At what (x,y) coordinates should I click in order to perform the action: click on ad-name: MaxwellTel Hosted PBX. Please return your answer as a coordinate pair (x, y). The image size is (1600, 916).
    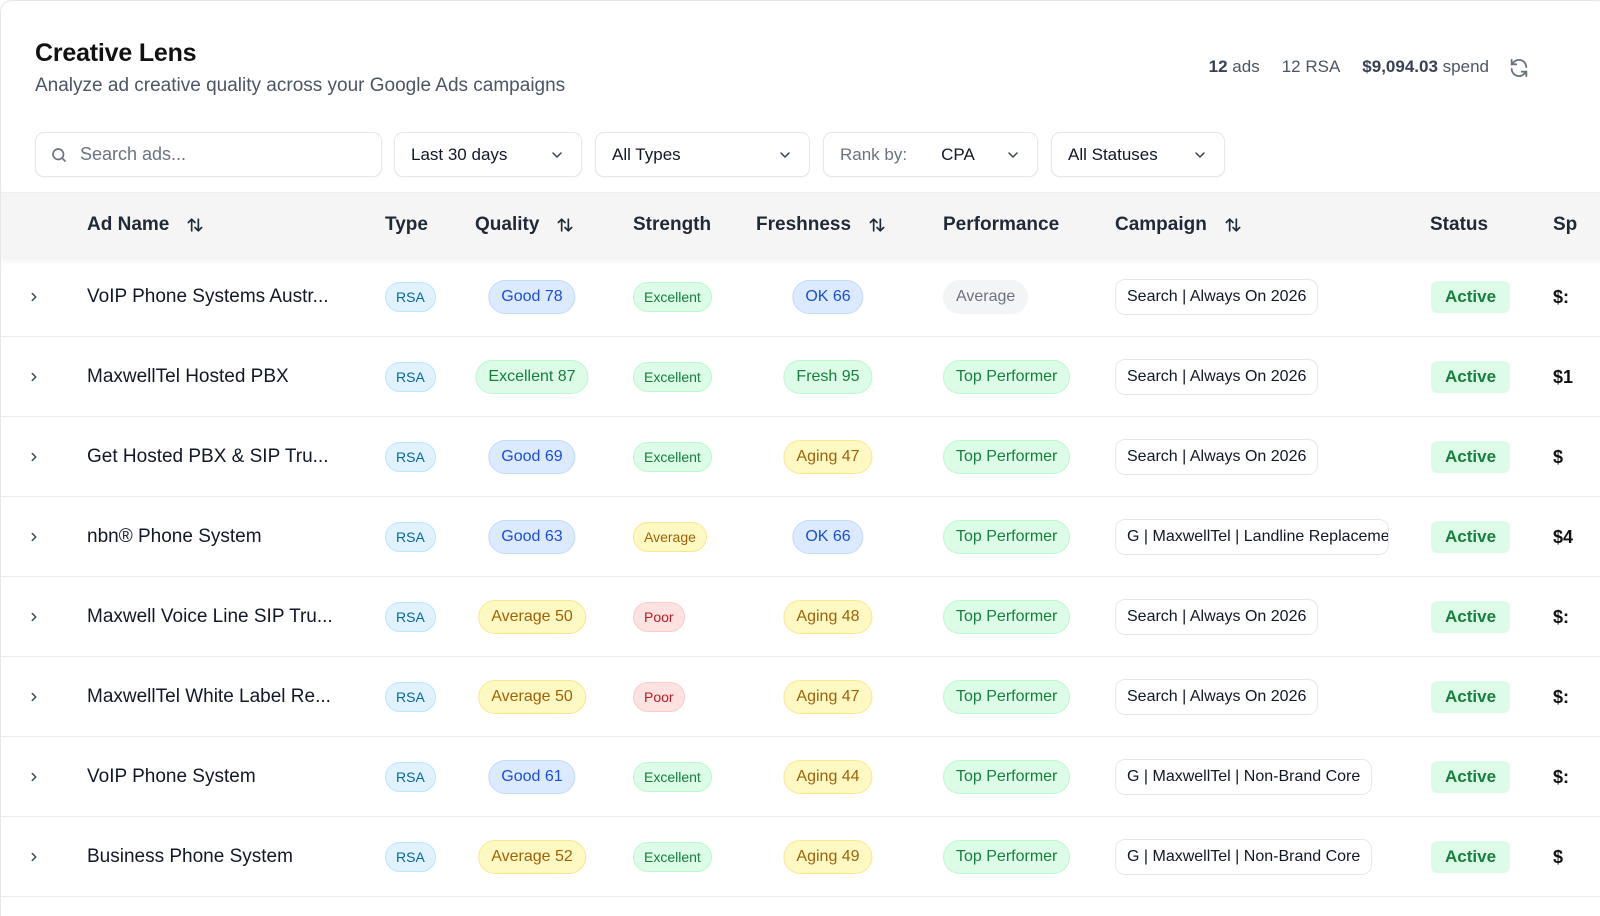
    Looking at the image, I should click on (188, 377).